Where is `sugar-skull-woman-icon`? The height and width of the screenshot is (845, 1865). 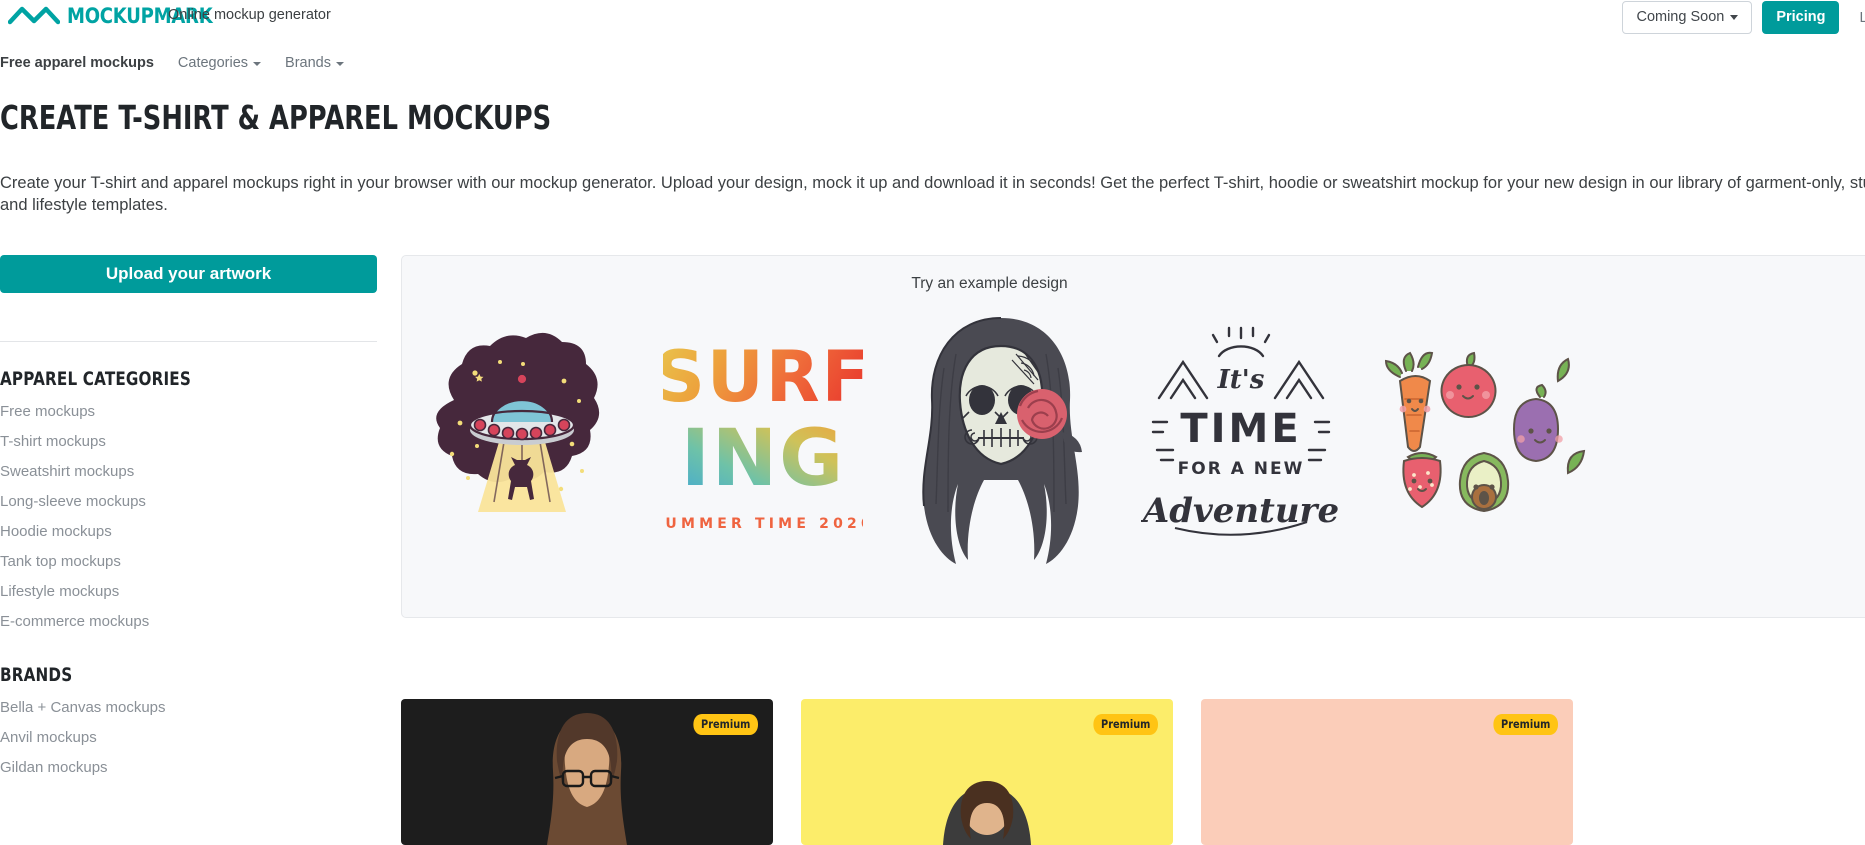 sugar-skull-woman-icon is located at coordinates (1002, 440).